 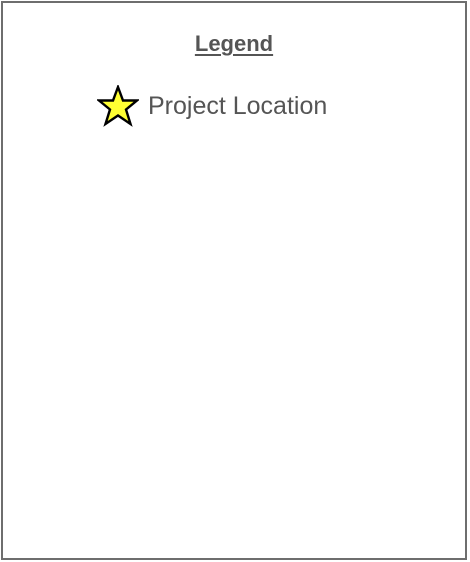 I want to click on star-icon, so click(x=118, y=106).